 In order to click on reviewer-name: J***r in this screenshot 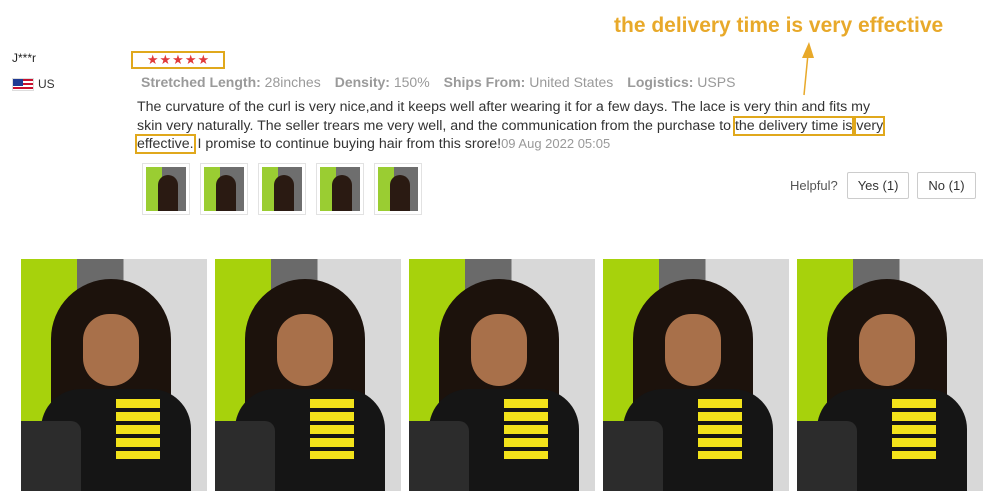, I will do `click(24, 58)`.